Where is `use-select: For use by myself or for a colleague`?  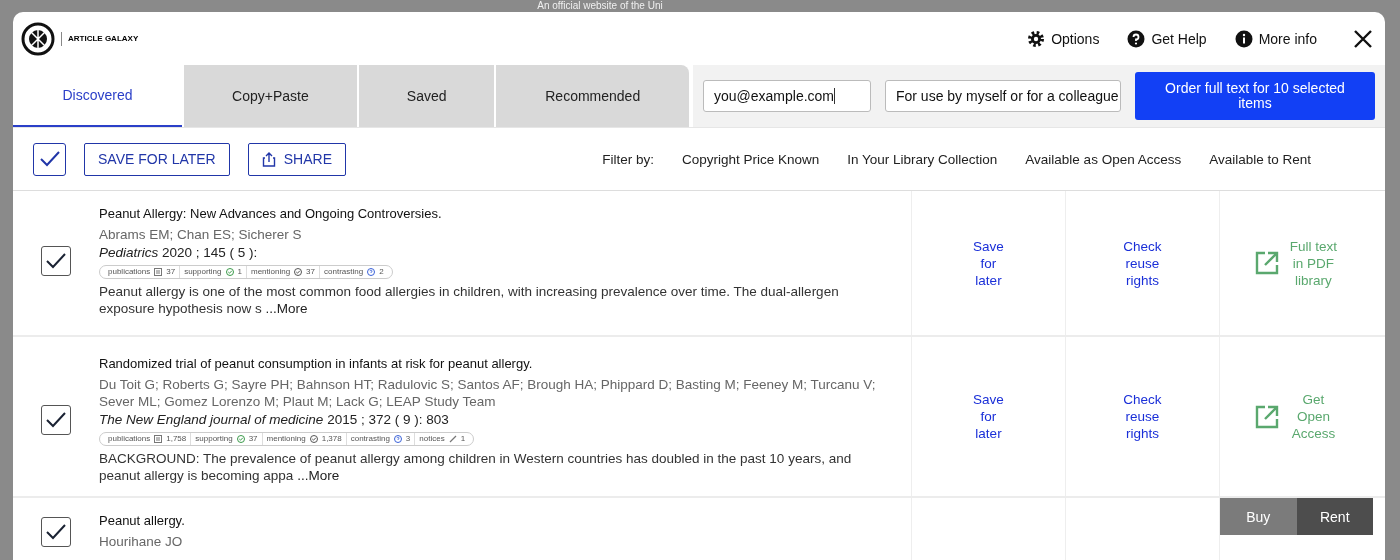 use-select: For use by myself or for a colleague is located at coordinates (1003, 96).